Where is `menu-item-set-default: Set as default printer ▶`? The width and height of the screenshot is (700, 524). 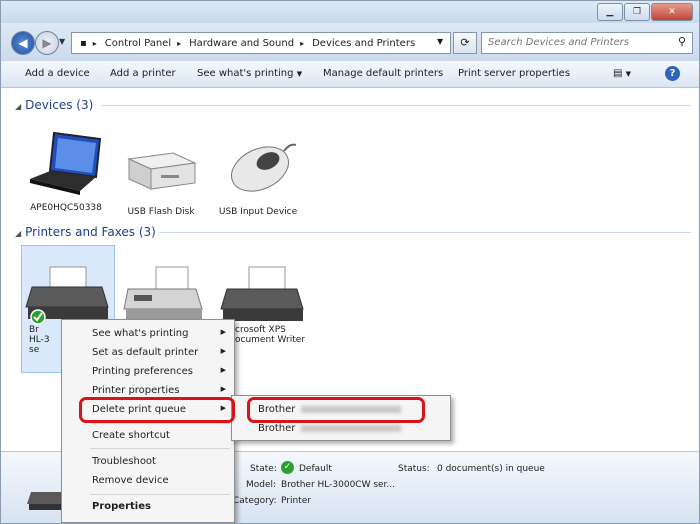 menu-item-set-default: Set as default printer ▶ is located at coordinates (163, 352).